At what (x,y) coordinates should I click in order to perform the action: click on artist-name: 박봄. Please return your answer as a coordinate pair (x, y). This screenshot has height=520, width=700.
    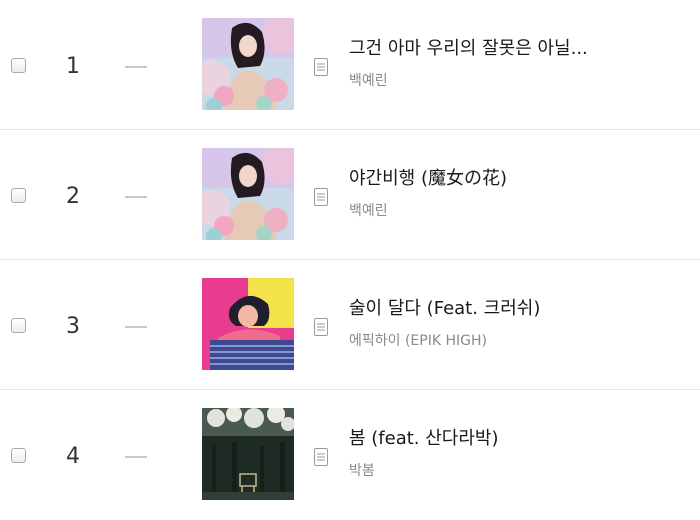
    Looking at the image, I should click on (362, 471).